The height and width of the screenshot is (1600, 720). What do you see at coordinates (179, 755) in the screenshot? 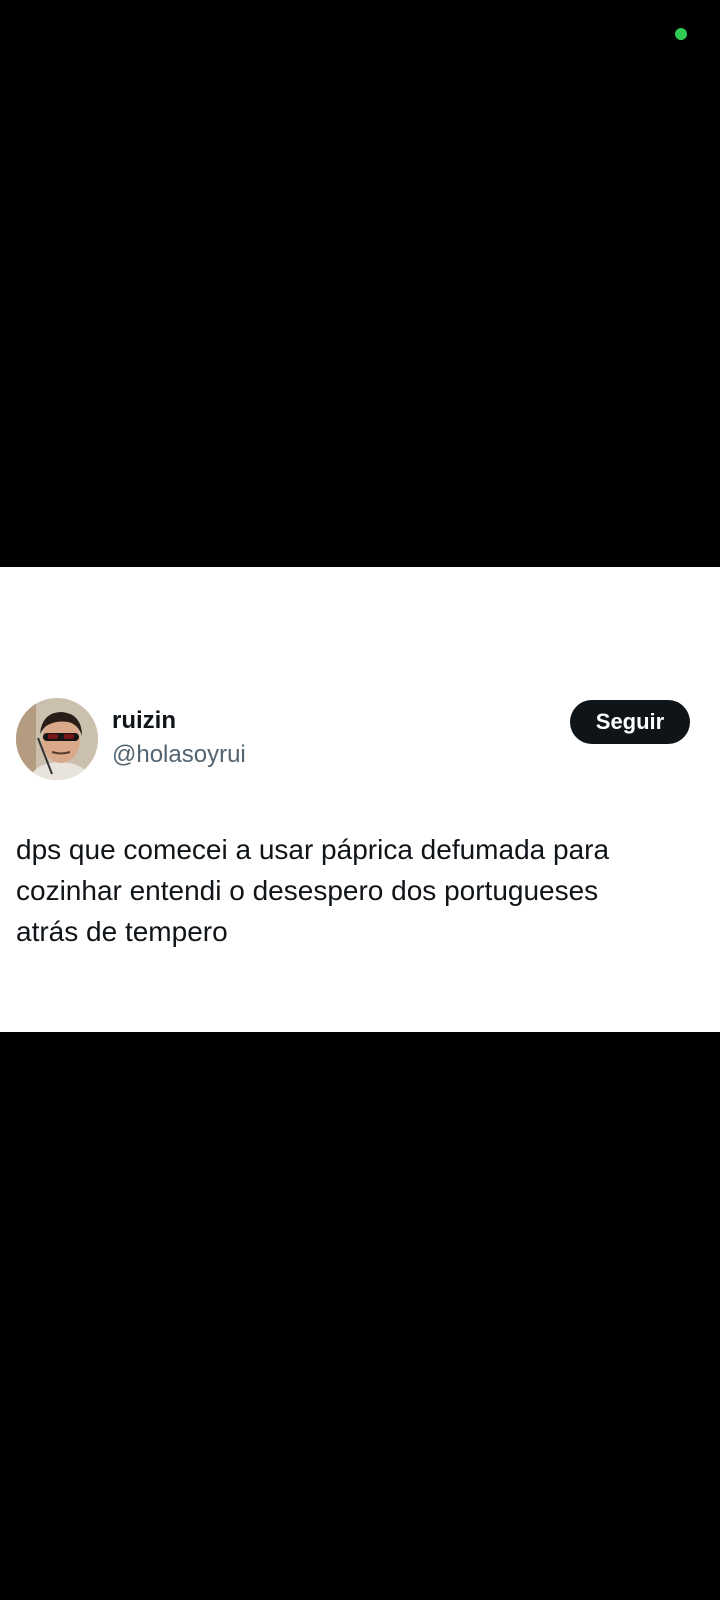
I see `user-handle: @holasoyrui` at bounding box center [179, 755].